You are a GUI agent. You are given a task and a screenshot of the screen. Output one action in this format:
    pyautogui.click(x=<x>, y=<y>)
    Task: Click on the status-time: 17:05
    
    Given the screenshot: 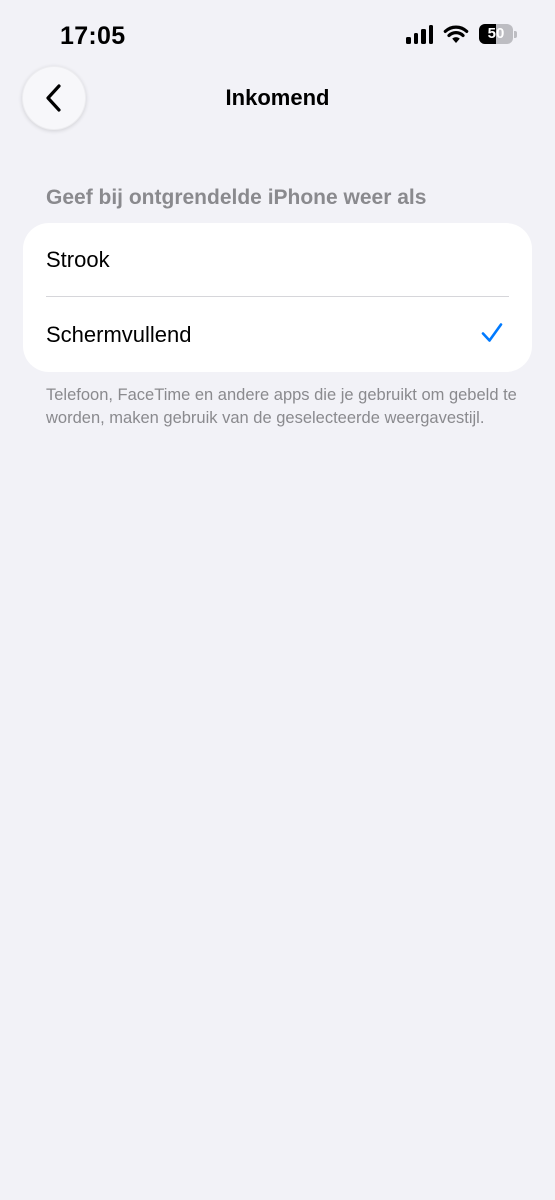 What is the action you would take?
    pyautogui.click(x=93, y=36)
    